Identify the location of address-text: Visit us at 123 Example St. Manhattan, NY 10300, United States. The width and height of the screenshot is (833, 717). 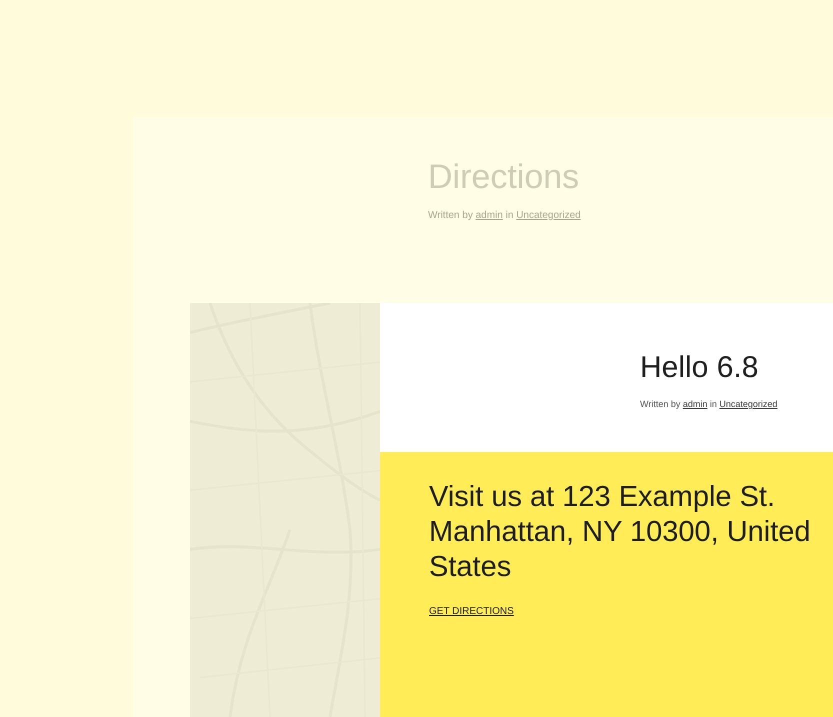
(620, 532).